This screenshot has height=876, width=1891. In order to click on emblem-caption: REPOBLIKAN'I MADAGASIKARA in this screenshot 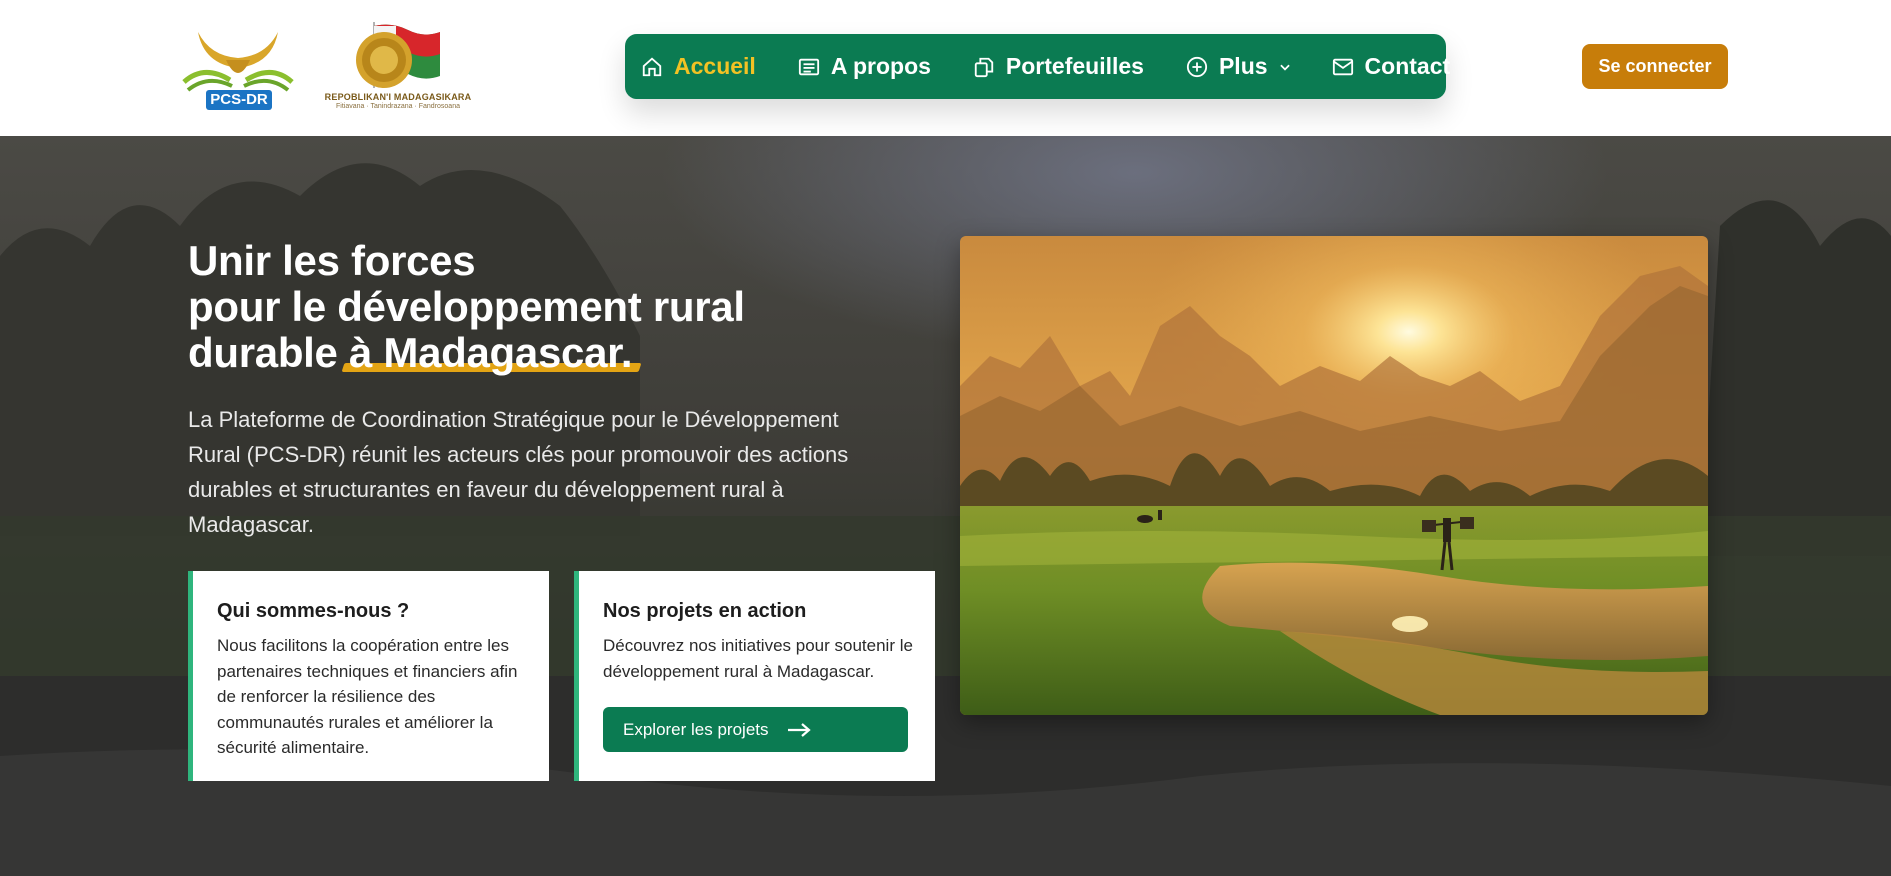, I will do `click(398, 97)`.